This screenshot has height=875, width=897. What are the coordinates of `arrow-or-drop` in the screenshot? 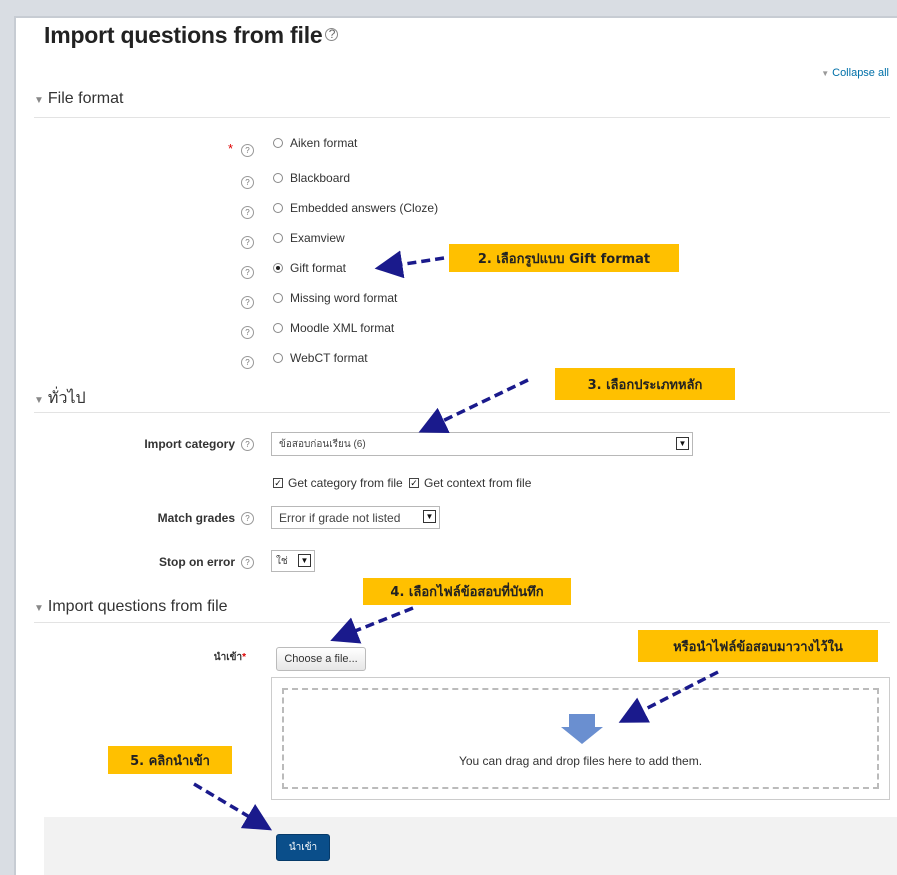 It's located at (668, 696).